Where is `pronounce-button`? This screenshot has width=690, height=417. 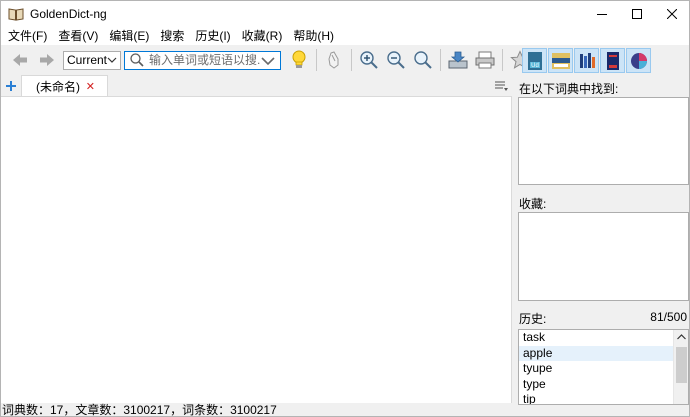
pronounce-button is located at coordinates (334, 60).